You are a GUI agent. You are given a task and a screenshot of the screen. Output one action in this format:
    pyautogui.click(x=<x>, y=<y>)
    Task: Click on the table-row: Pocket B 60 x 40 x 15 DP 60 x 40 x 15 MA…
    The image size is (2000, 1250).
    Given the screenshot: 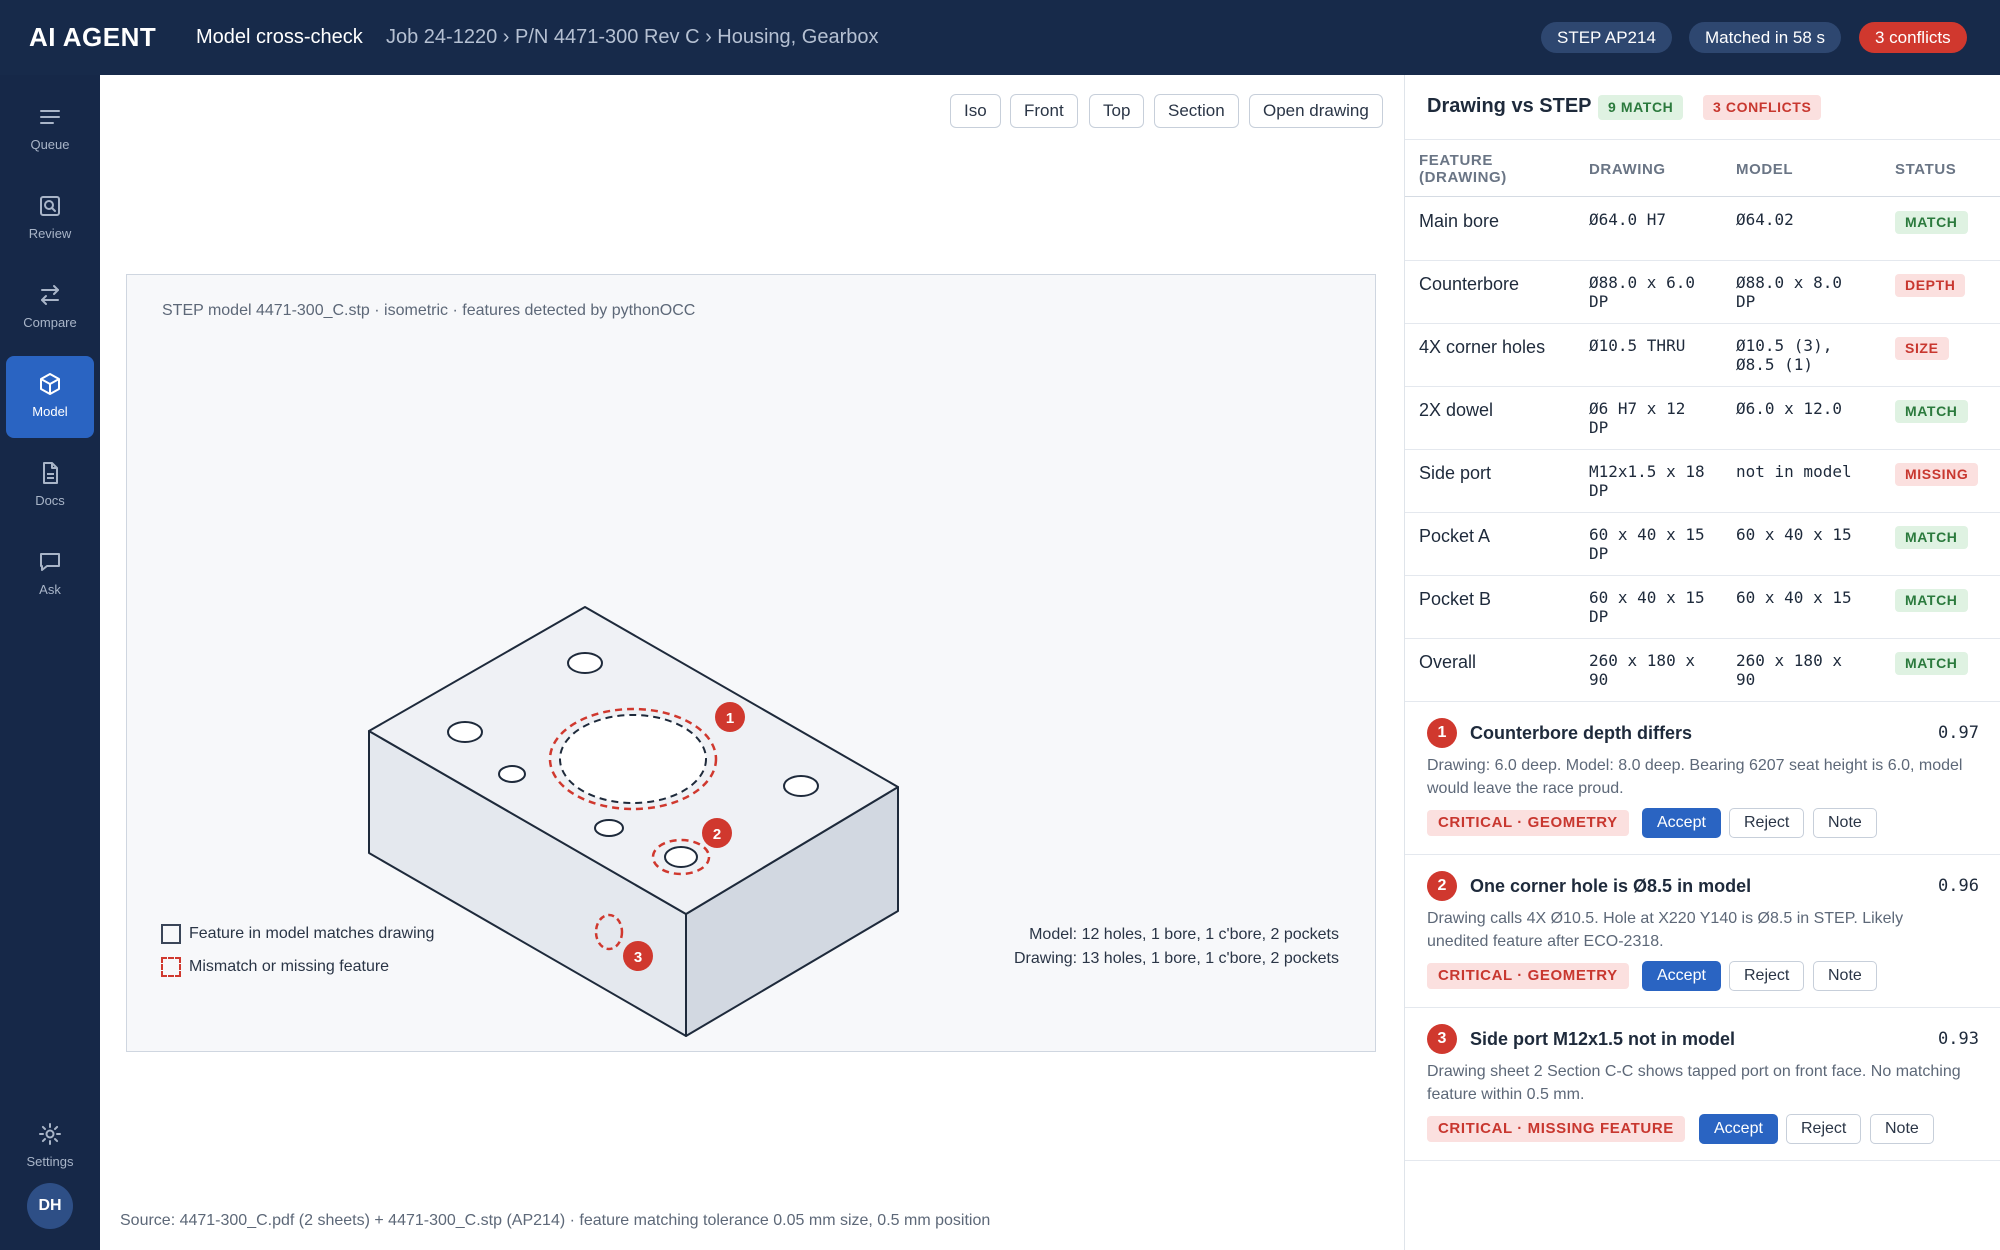 What is the action you would take?
    pyautogui.click(x=1702, y=607)
    